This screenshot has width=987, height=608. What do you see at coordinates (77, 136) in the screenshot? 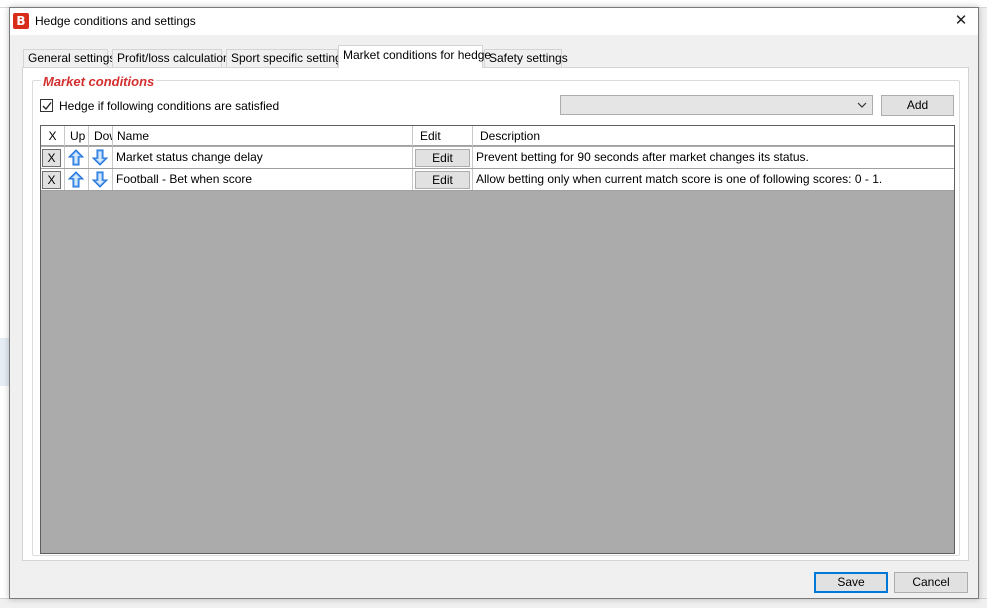
I see `column-header-up: Up` at bounding box center [77, 136].